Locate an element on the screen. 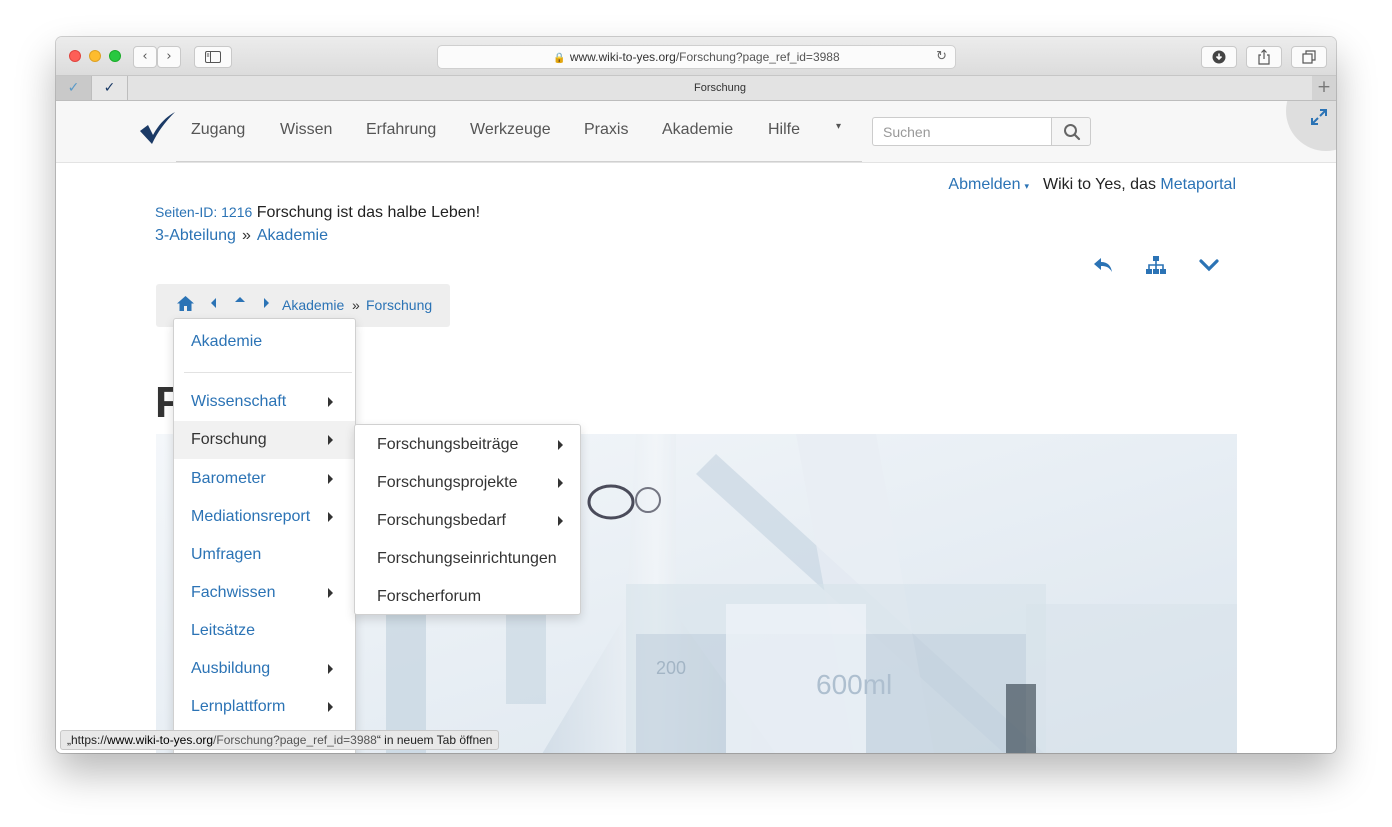  submenu-item-label: Forschungseinrichtungen is located at coordinates (467, 558).